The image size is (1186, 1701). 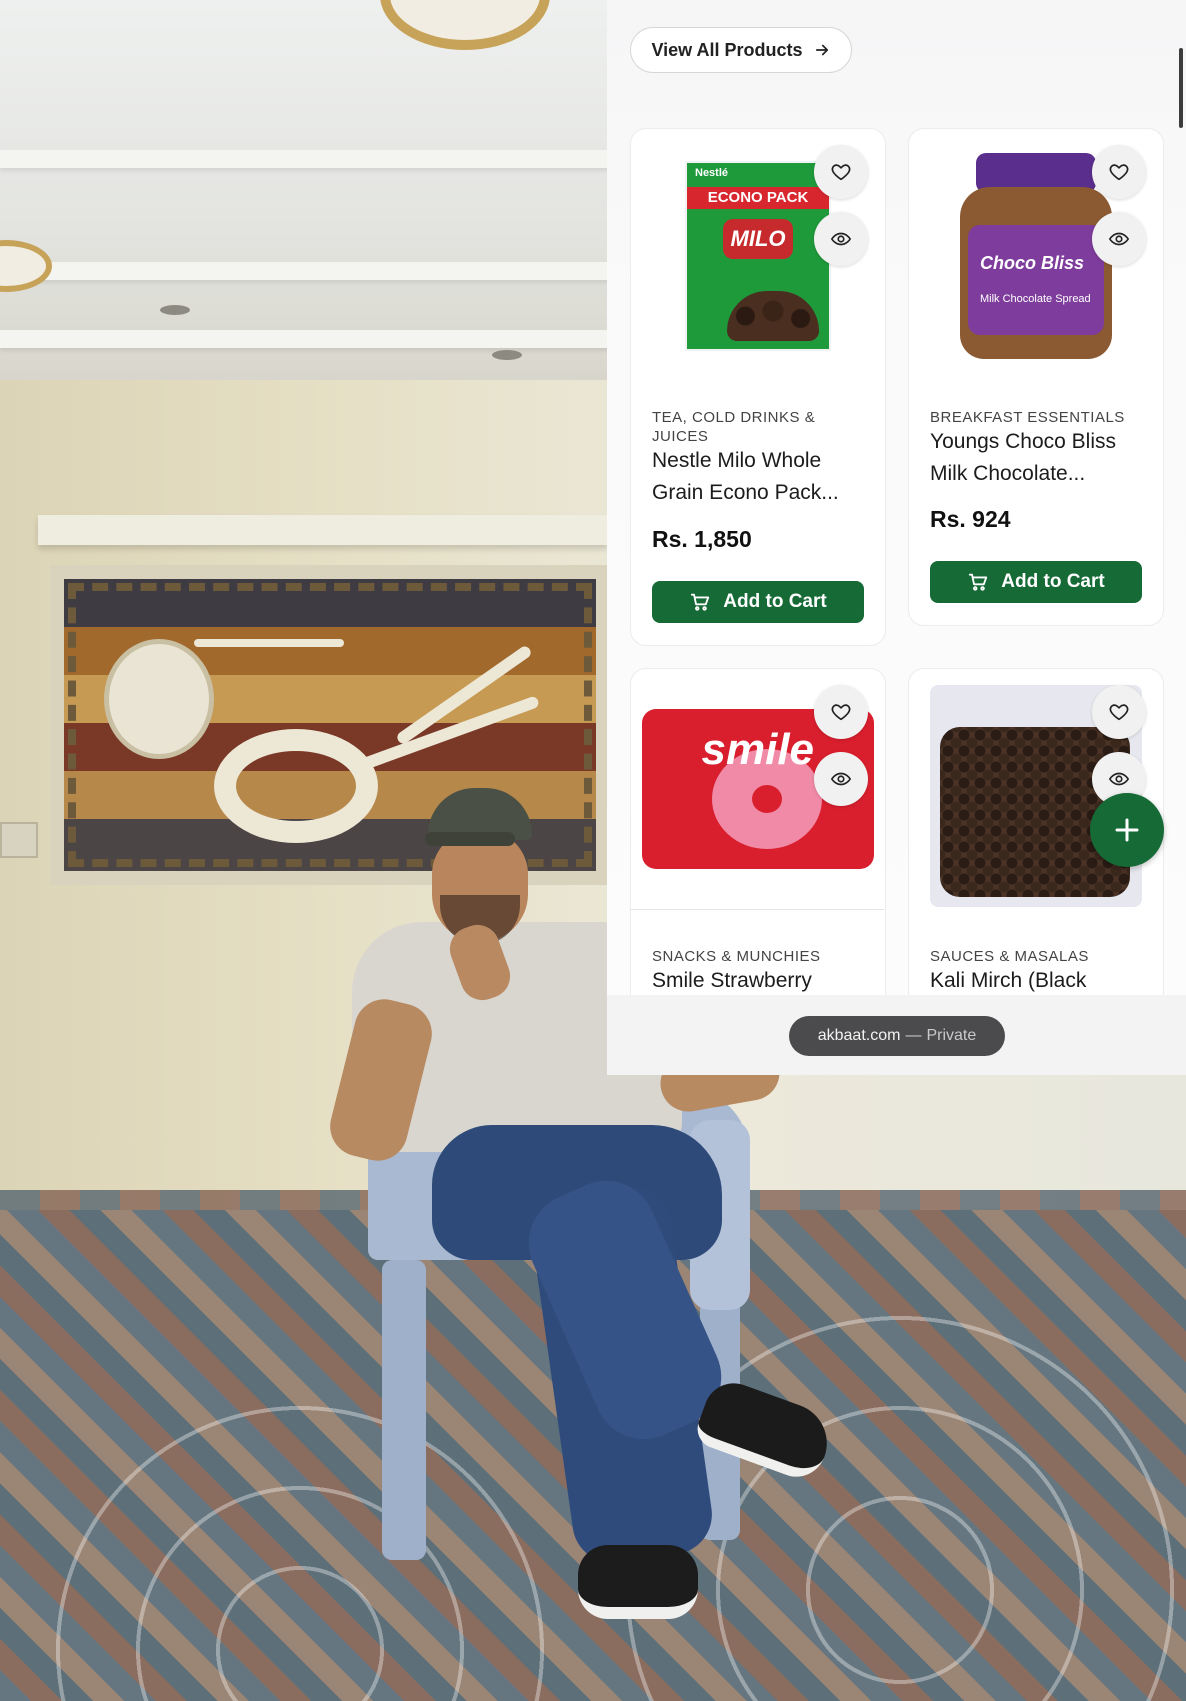 What do you see at coordinates (736, 956) in the screenshot?
I see `product-category: SNACKS & MUNCHIES` at bounding box center [736, 956].